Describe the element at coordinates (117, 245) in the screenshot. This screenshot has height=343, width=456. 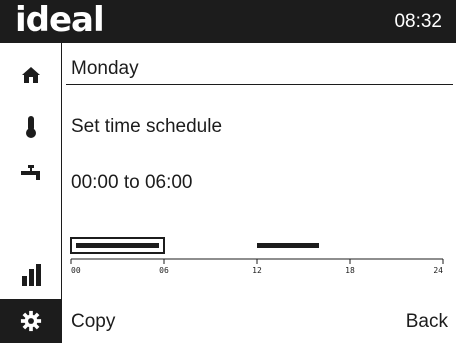
I see `timeline-selected-bar` at that location.